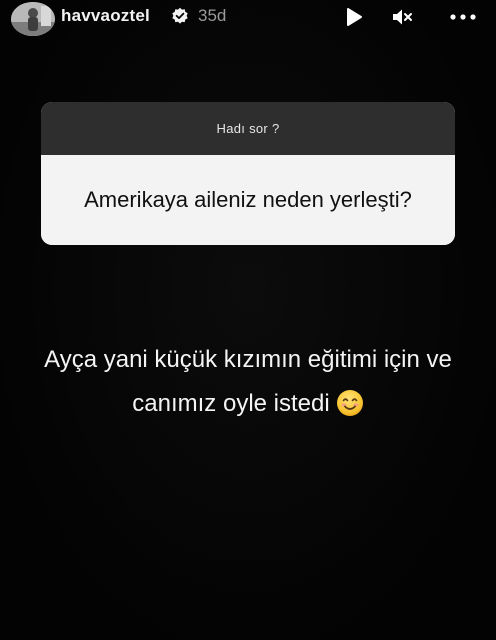  I want to click on answer-line-2-wrap: canımız oyle istedi, so click(248, 404).